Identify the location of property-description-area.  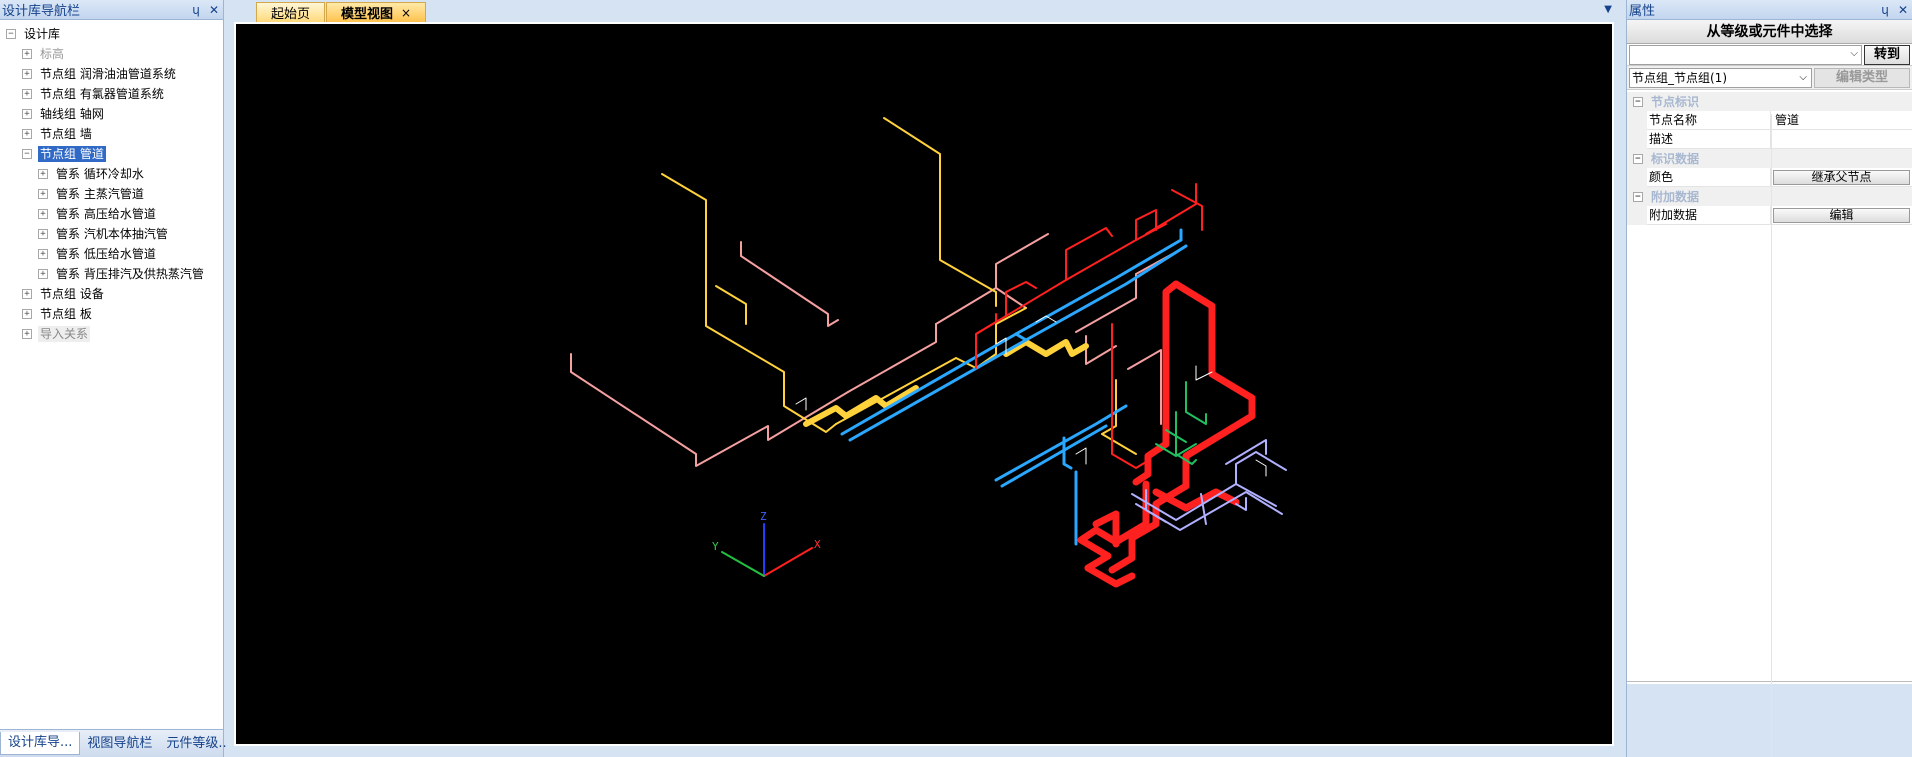
(1769, 720).